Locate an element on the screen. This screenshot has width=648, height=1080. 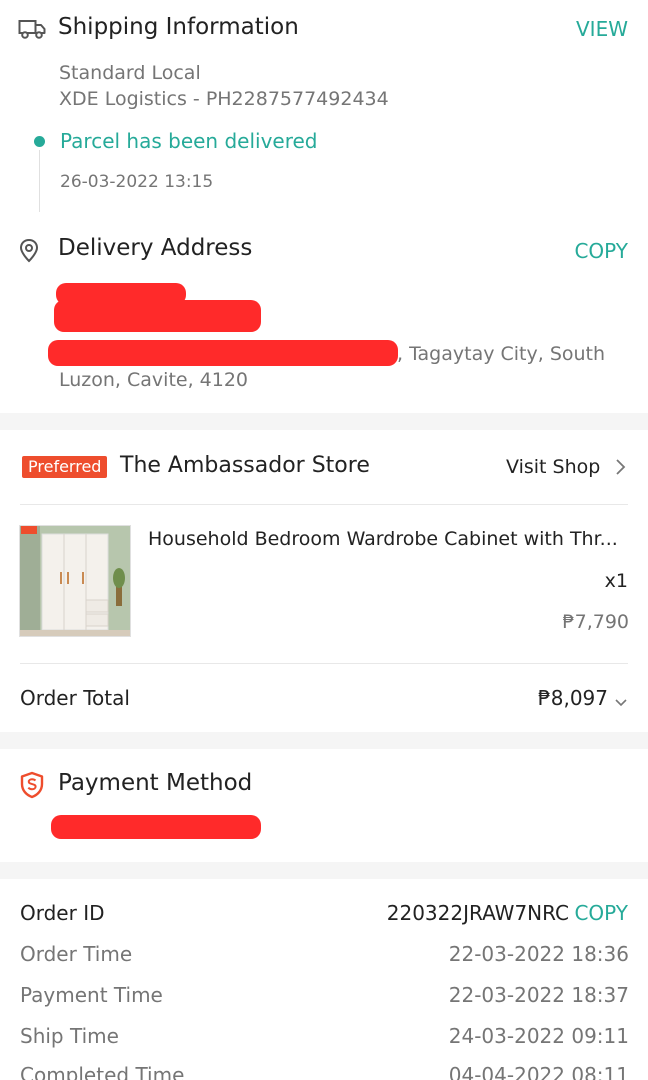
chevron-right-icon is located at coordinates (620, 467).